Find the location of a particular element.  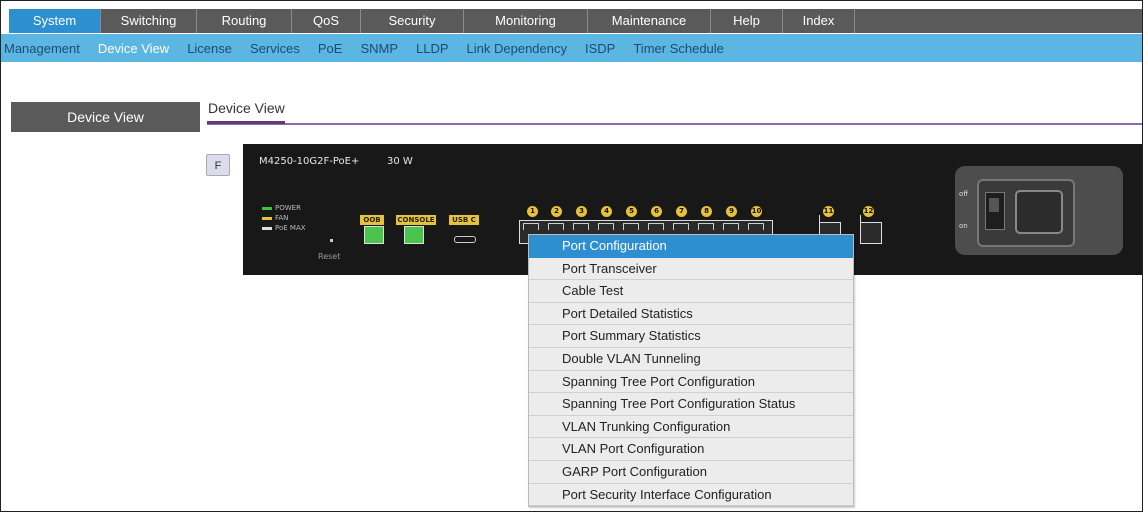

menu-item-port-security-interface-configuration: Port Security Interface Configuration is located at coordinates (691, 495).